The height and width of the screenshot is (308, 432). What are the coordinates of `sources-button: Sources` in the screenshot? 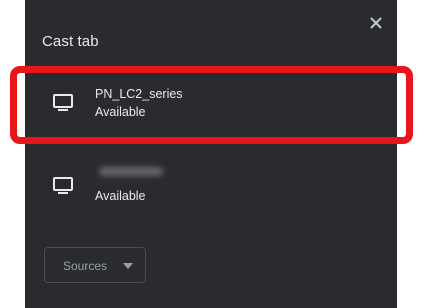 It's located at (95, 265).